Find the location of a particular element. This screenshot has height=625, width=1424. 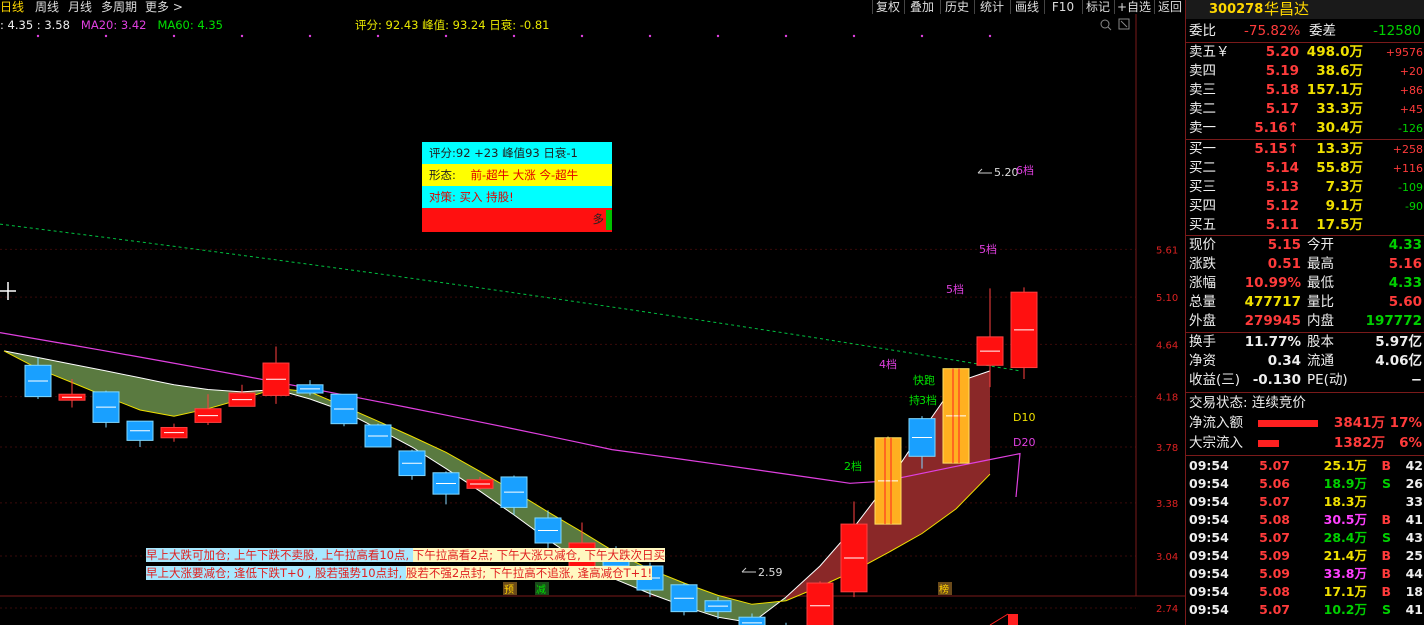

bottom-tag-yu: 预 is located at coordinates (510, 589).